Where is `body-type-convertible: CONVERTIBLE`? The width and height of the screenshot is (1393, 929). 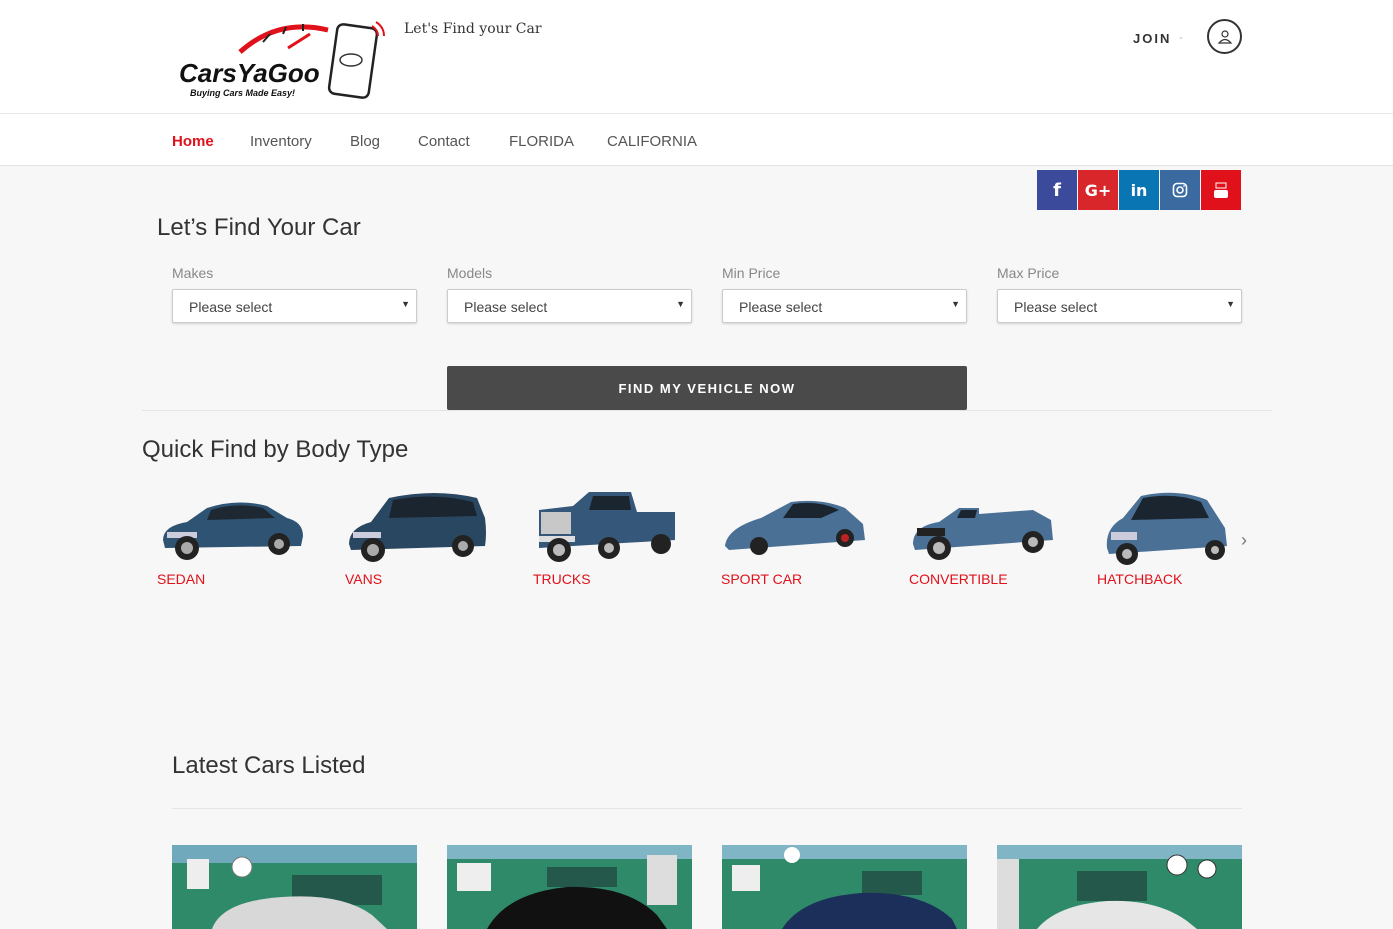
body-type-convertible: CONVERTIBLE is located at coordinates (989, 538).